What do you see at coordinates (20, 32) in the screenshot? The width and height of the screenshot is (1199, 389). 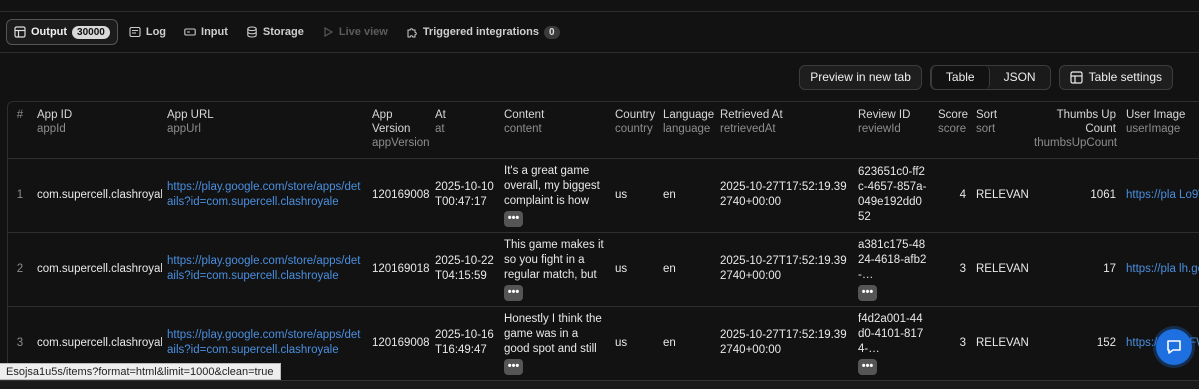 I see `table-icon` at bounding box center [20, 32].